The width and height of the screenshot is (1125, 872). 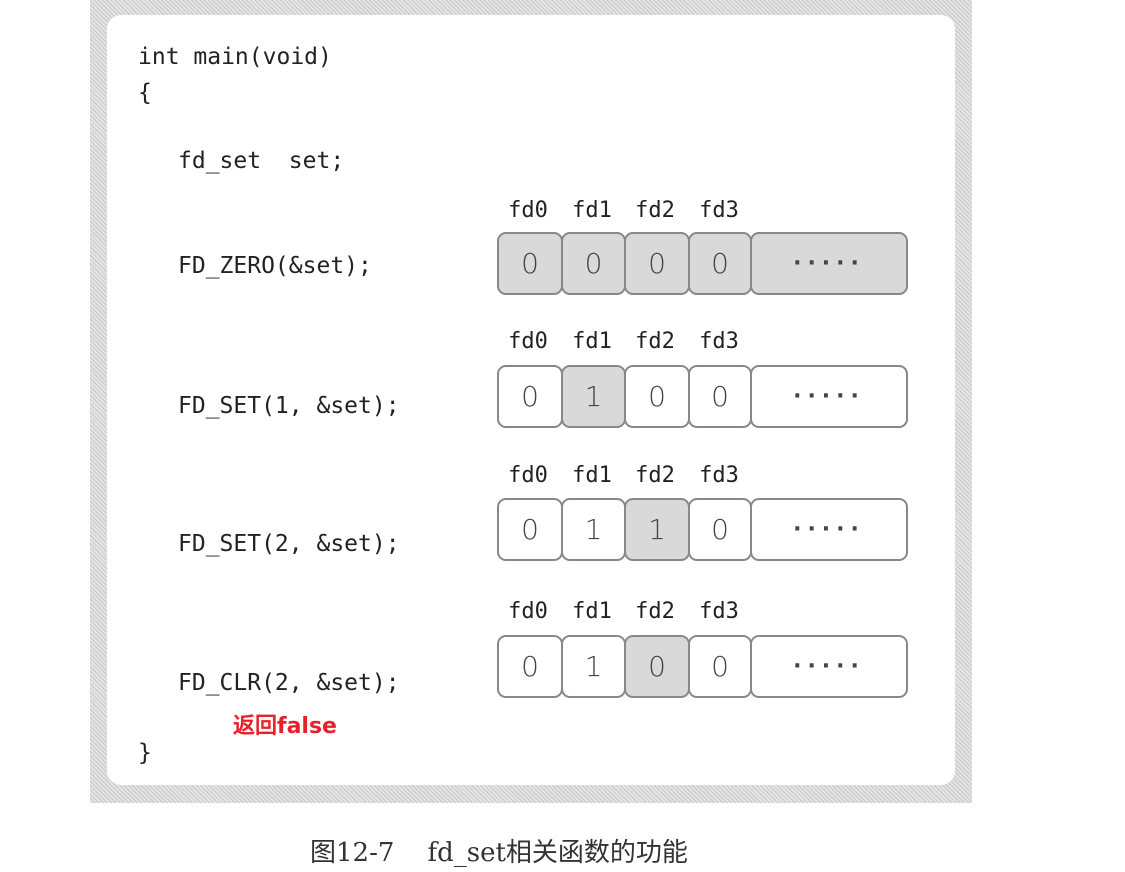 What do you see at coordinates (145, 753) in the screenshot?
I see `code-close-brace: }` at bounding box center [145, 753].